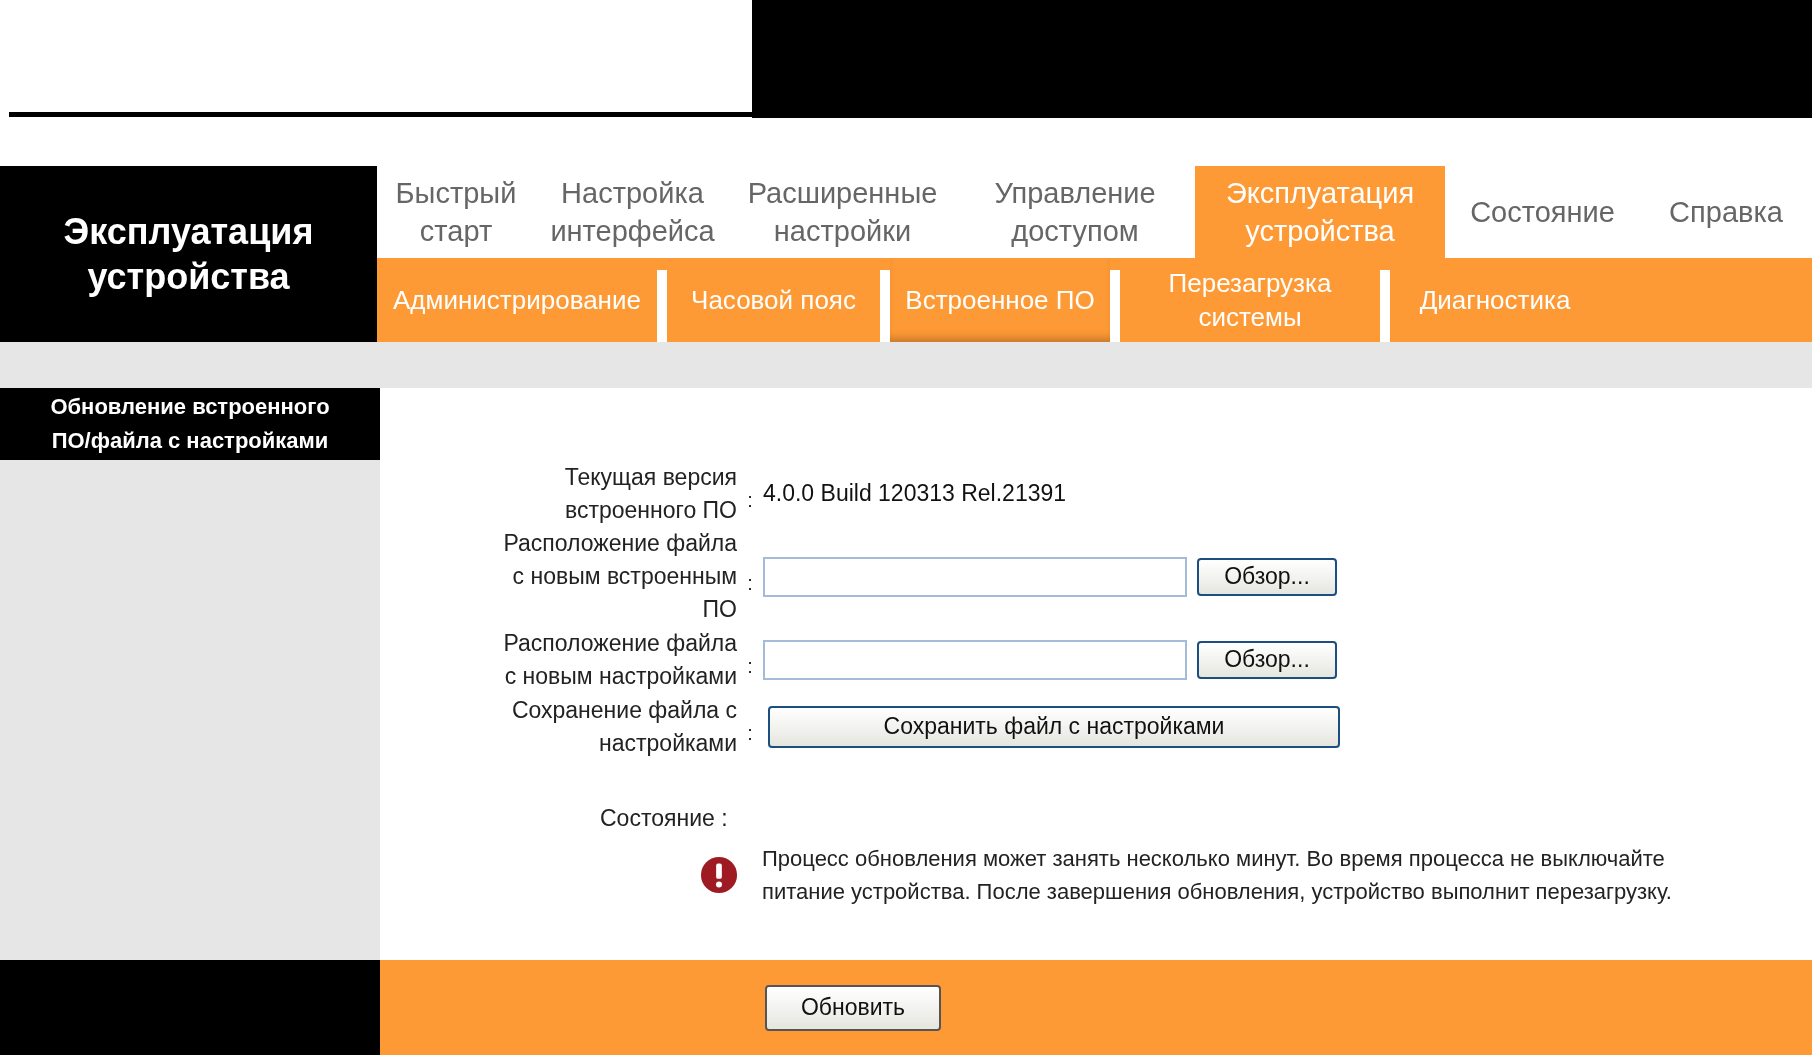 The image size is (1820, 1055). Describe the element at coordinates (456, 212) in the screenshot. I see `nav-tab: Быстрый старт` at that location.